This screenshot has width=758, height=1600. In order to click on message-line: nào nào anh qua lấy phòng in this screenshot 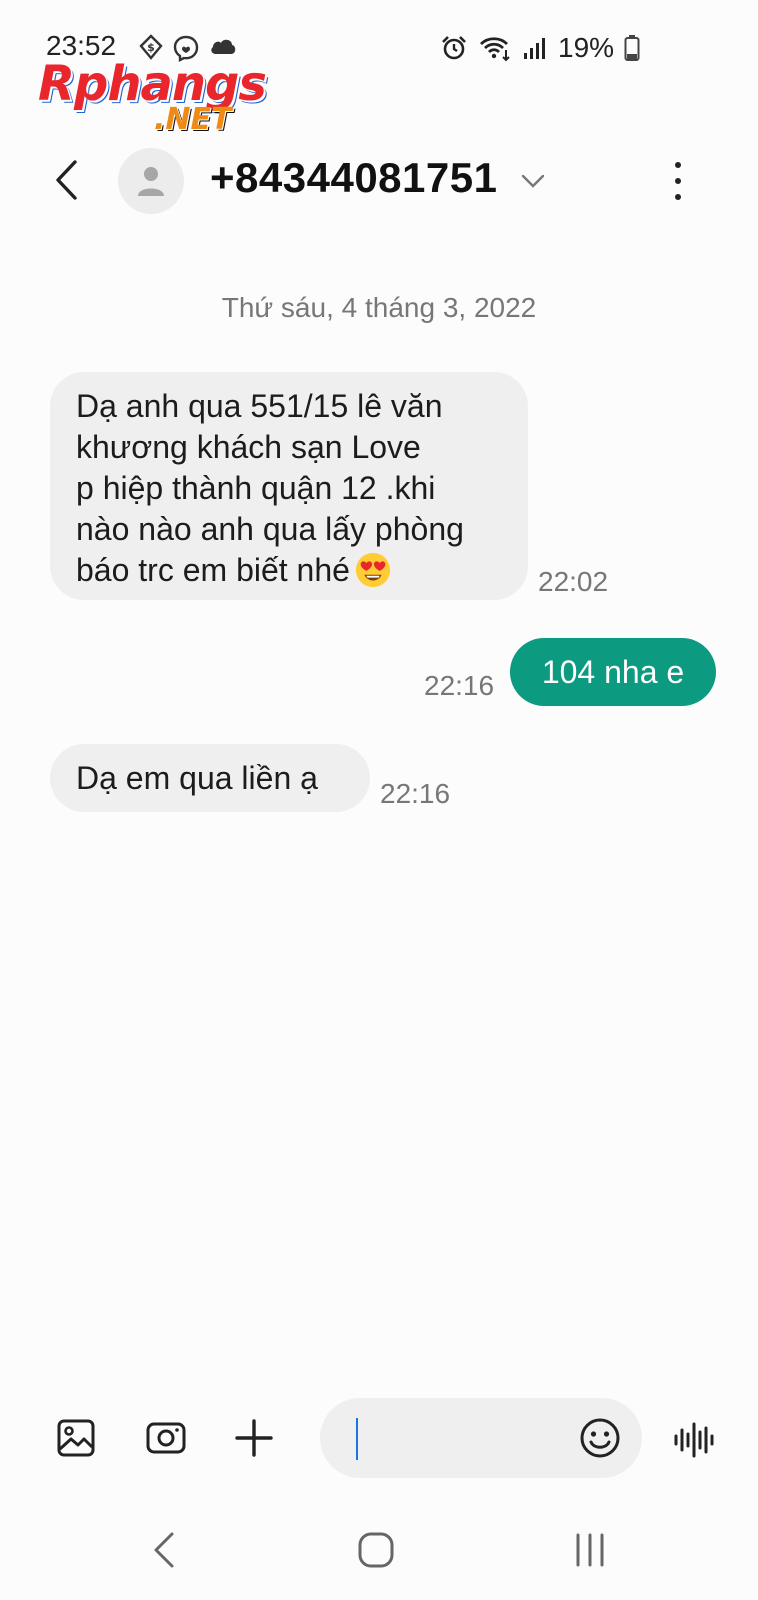, I will do `click(270, 529)`.